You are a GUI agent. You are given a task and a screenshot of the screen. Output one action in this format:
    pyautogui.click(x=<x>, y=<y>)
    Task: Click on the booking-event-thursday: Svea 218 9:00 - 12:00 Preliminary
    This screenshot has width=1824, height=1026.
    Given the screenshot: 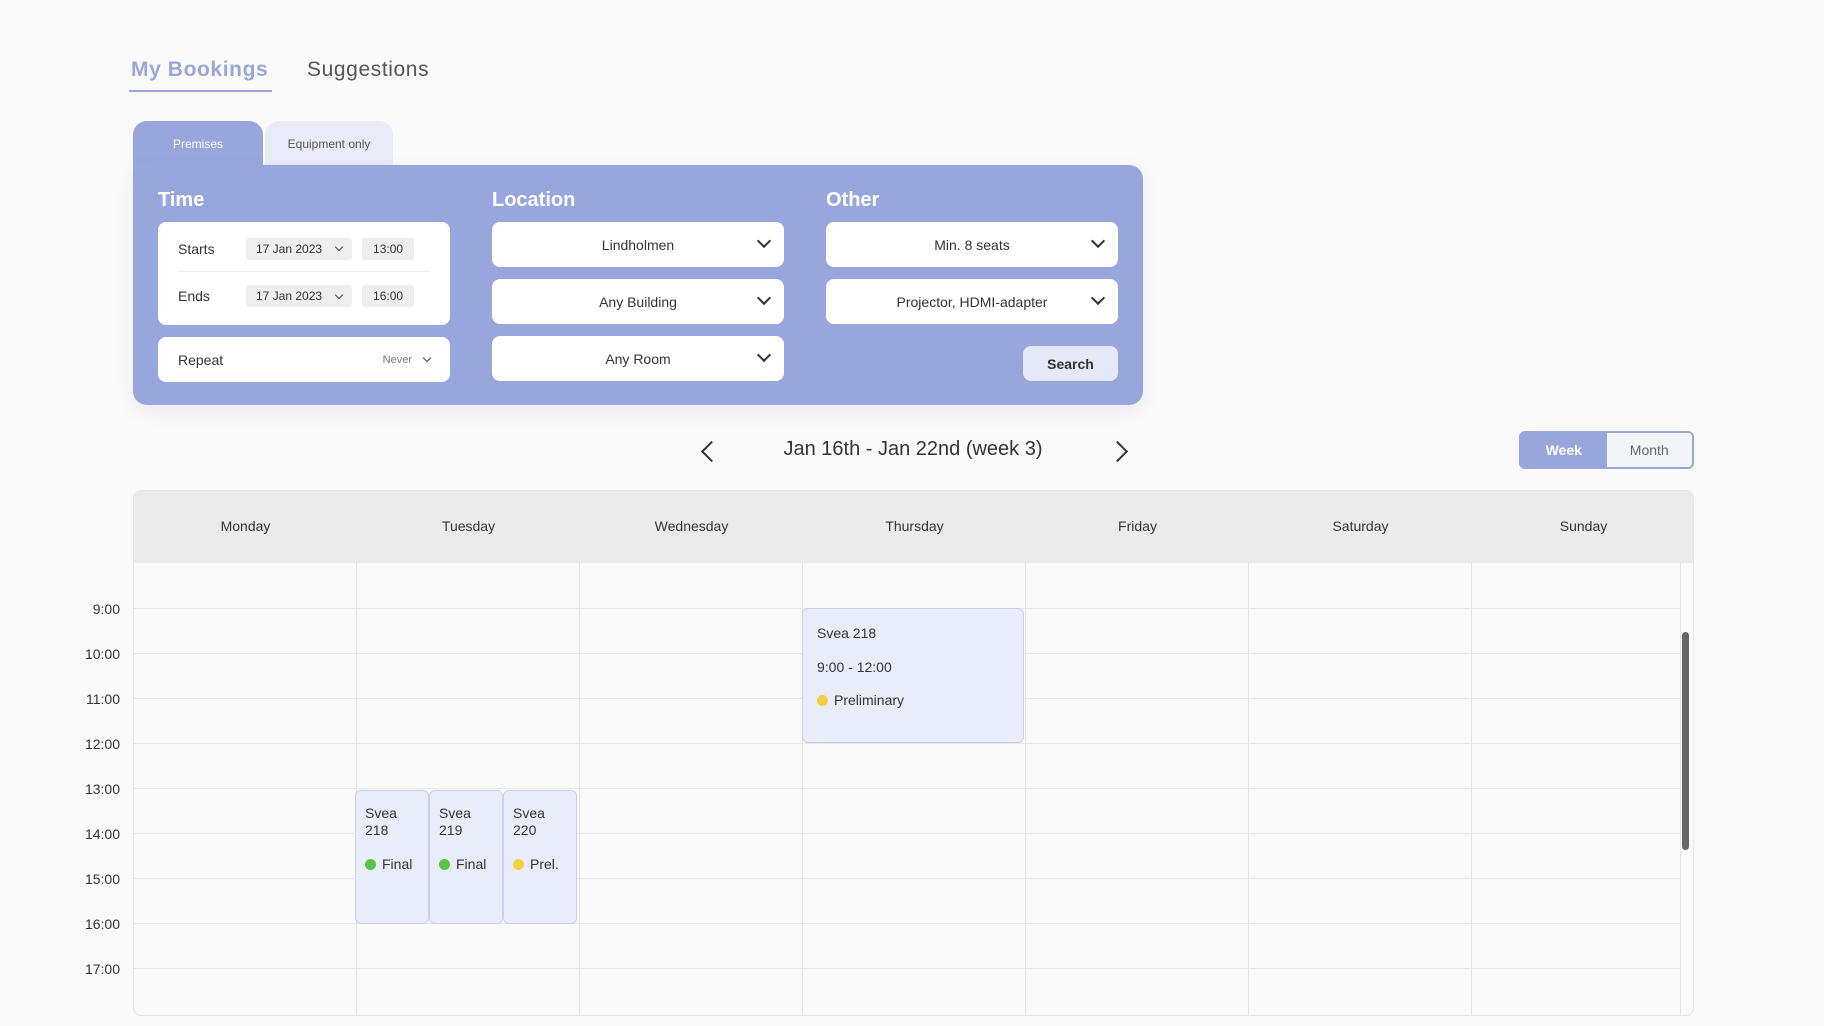 What is the action you would take?
    pyautogui.click(x=913, y=675)
    